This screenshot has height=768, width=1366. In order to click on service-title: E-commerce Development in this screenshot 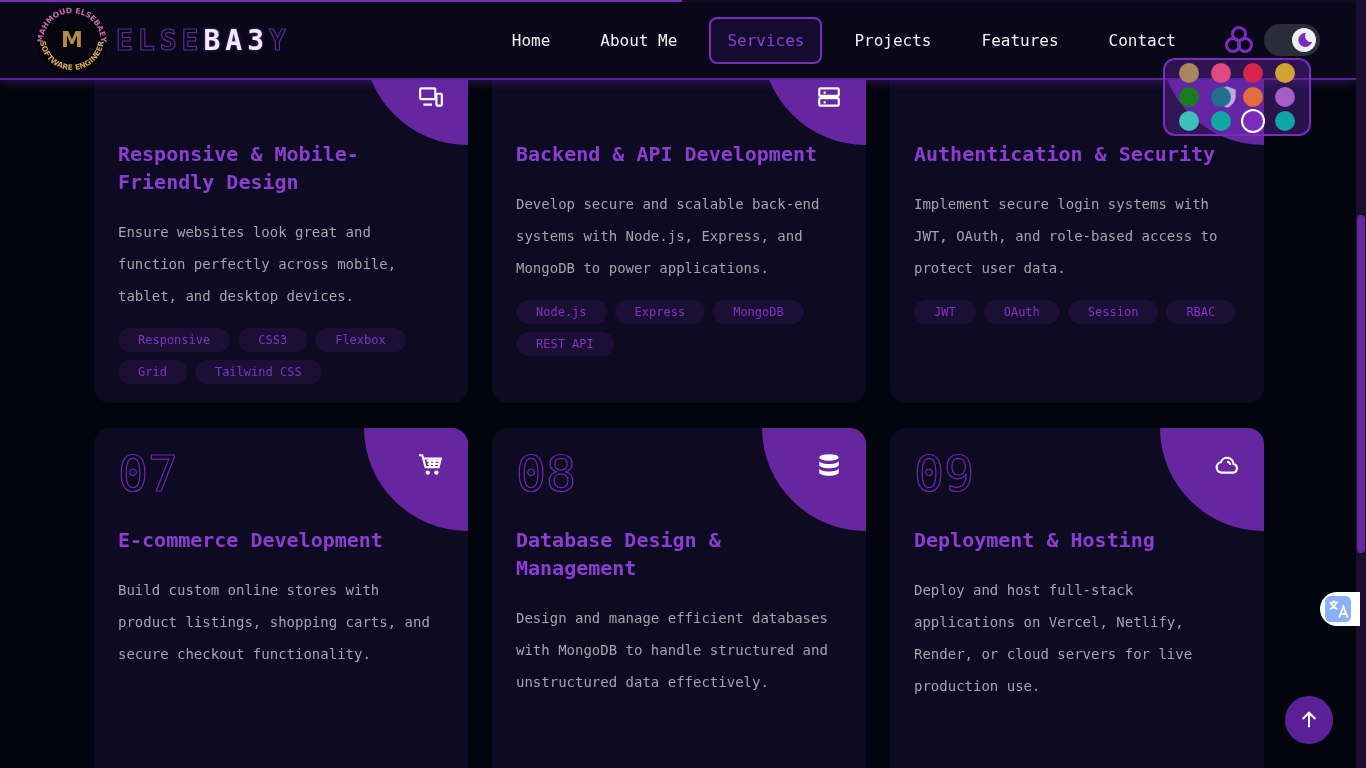, I will do `click(251, 540)`.